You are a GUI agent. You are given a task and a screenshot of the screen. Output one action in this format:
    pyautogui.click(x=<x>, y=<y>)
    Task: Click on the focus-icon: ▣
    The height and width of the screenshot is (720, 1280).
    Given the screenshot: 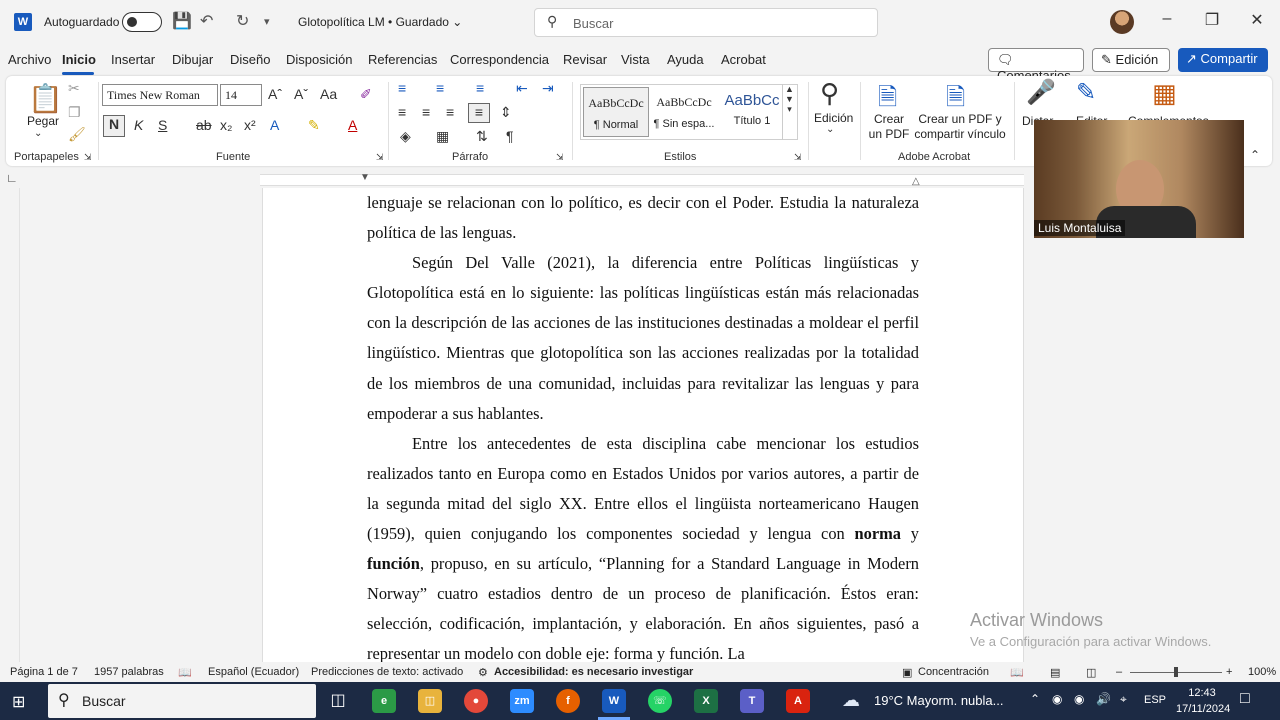 What is the action you would take?
    pyautogui.click(x=907, y=672)
    